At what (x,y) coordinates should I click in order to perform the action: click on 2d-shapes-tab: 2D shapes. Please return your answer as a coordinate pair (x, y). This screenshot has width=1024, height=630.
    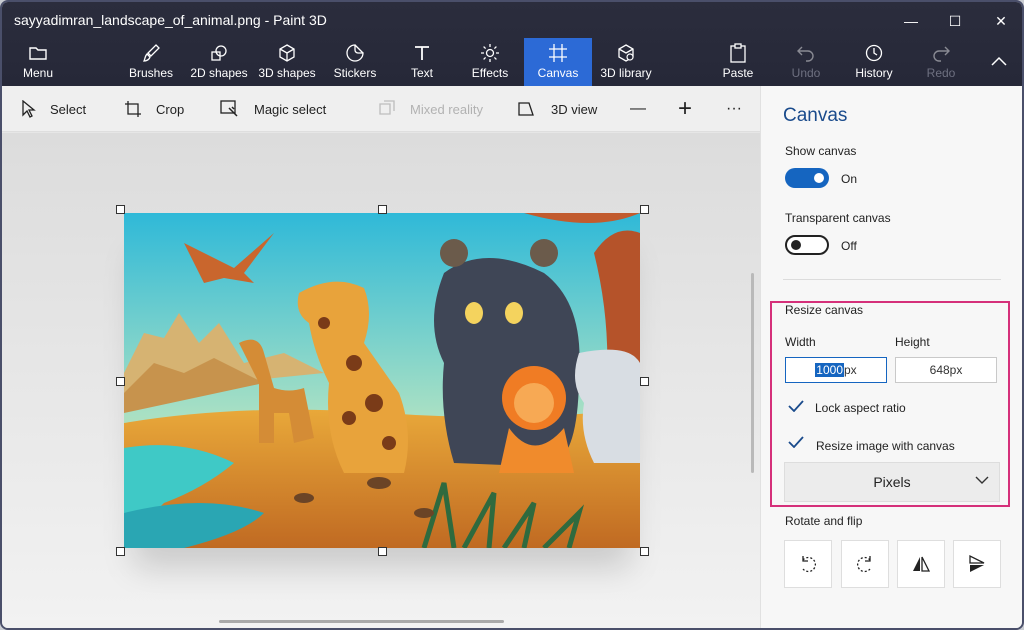
    Looking at the image, I should click on (219, 62).